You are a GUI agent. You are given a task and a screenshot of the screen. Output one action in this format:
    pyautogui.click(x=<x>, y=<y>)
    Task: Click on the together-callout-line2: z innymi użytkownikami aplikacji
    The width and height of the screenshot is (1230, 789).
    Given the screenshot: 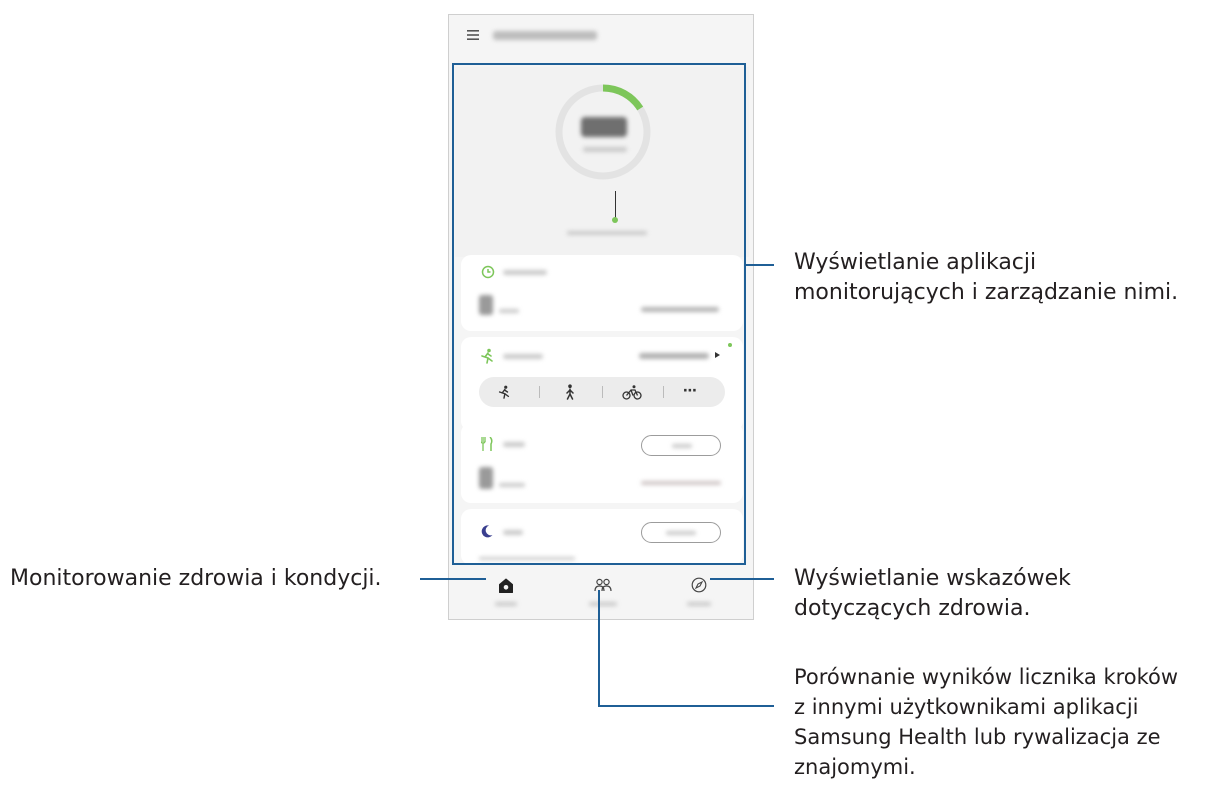 What is the action you would take?
    pyautogui.click(x=966, y=707)
    